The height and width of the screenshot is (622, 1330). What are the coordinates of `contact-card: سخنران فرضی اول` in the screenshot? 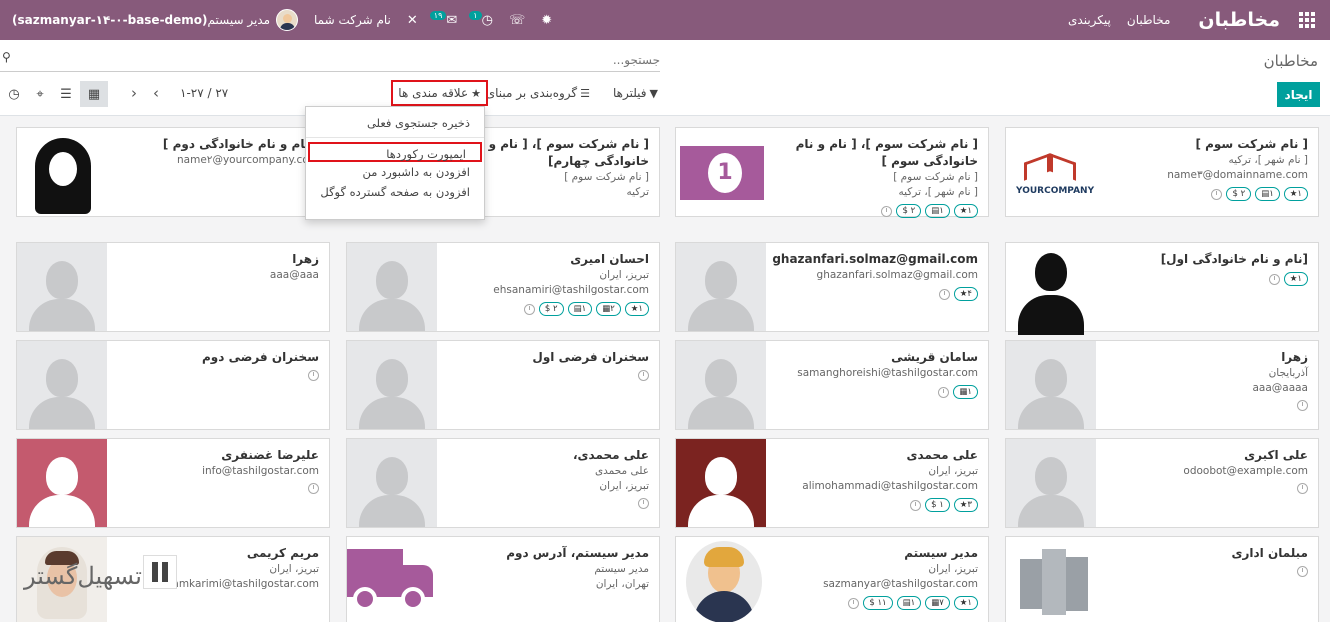 It's located at (503, 385).